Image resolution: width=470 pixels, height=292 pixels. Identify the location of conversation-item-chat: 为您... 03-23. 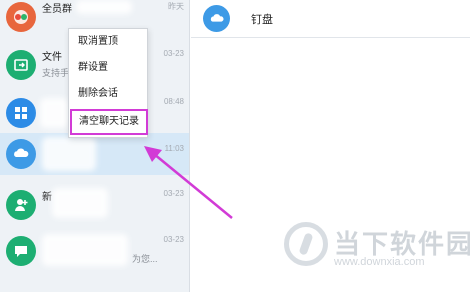
(94, 252).